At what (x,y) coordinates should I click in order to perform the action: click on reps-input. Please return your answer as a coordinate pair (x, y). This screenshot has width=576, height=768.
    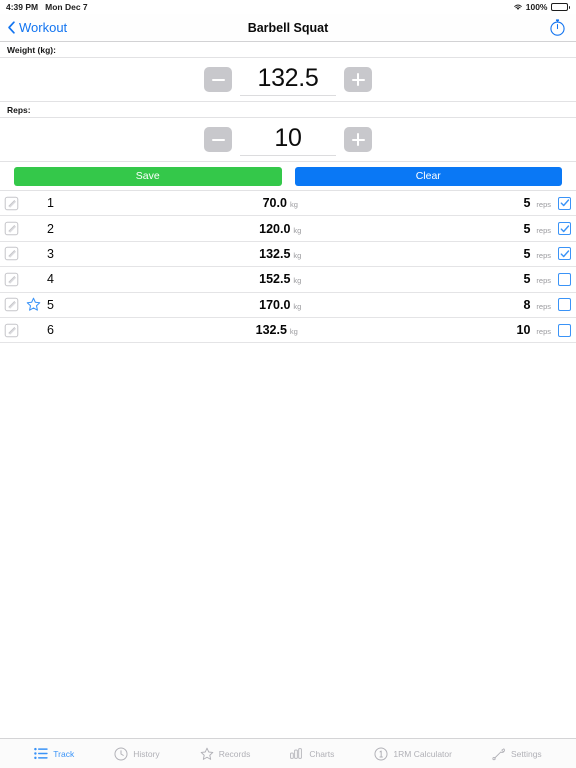
    Looking at the image, I should click on (288, 139).